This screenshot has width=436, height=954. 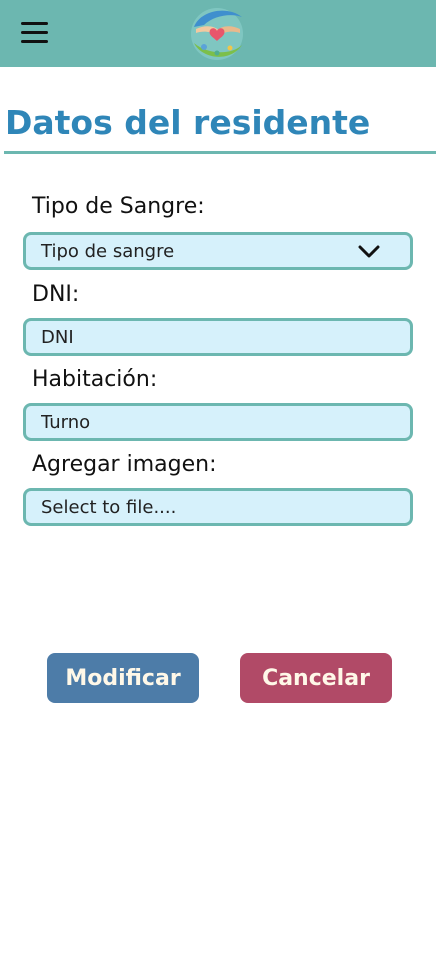 I want to click on blood-type-selected-value: Tipo de sangre, so click(x=108, y=251).